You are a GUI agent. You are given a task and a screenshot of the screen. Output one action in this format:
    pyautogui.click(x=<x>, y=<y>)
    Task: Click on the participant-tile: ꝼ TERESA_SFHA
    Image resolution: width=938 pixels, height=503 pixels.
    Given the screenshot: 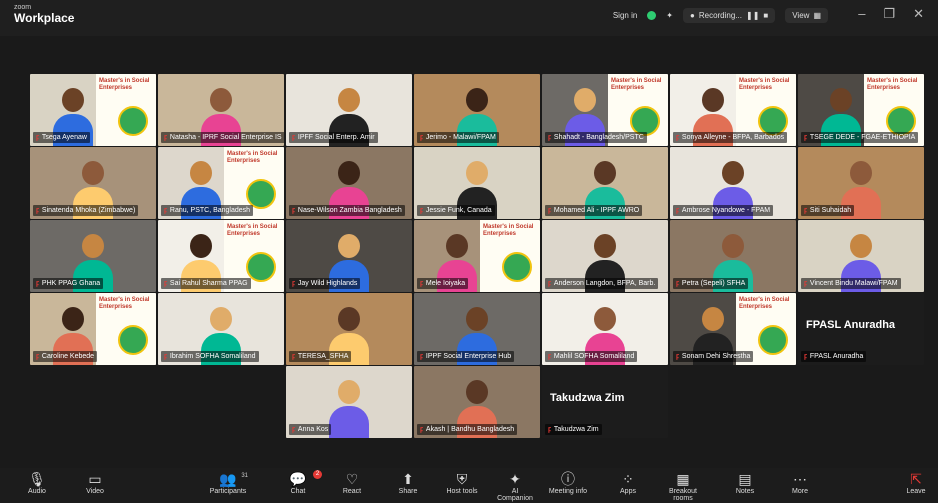 What is the action you would take?
    pyautogui.click(x=349, y=329)
    